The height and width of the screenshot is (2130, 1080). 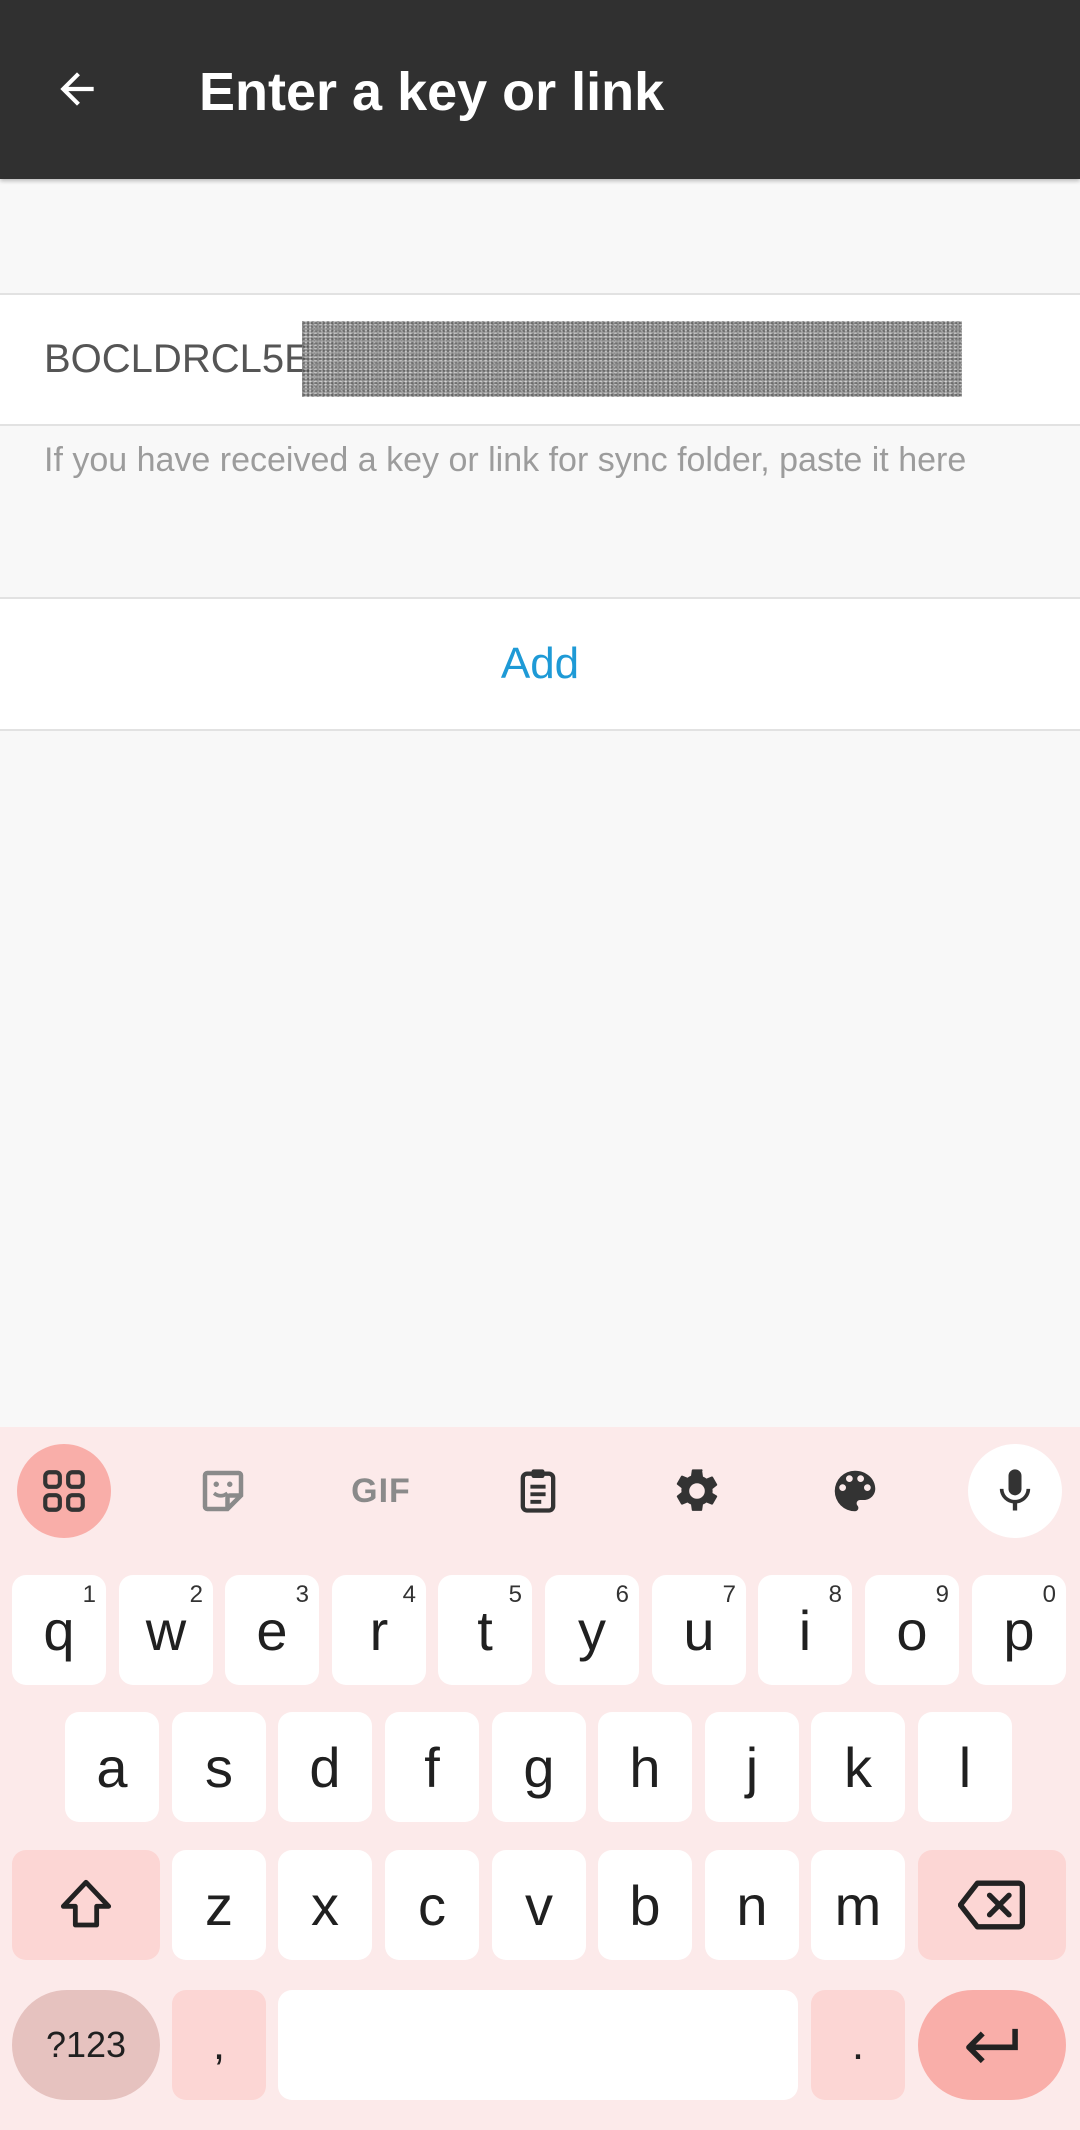 I want to click on add-button: Add, so click(x=540, y=664).